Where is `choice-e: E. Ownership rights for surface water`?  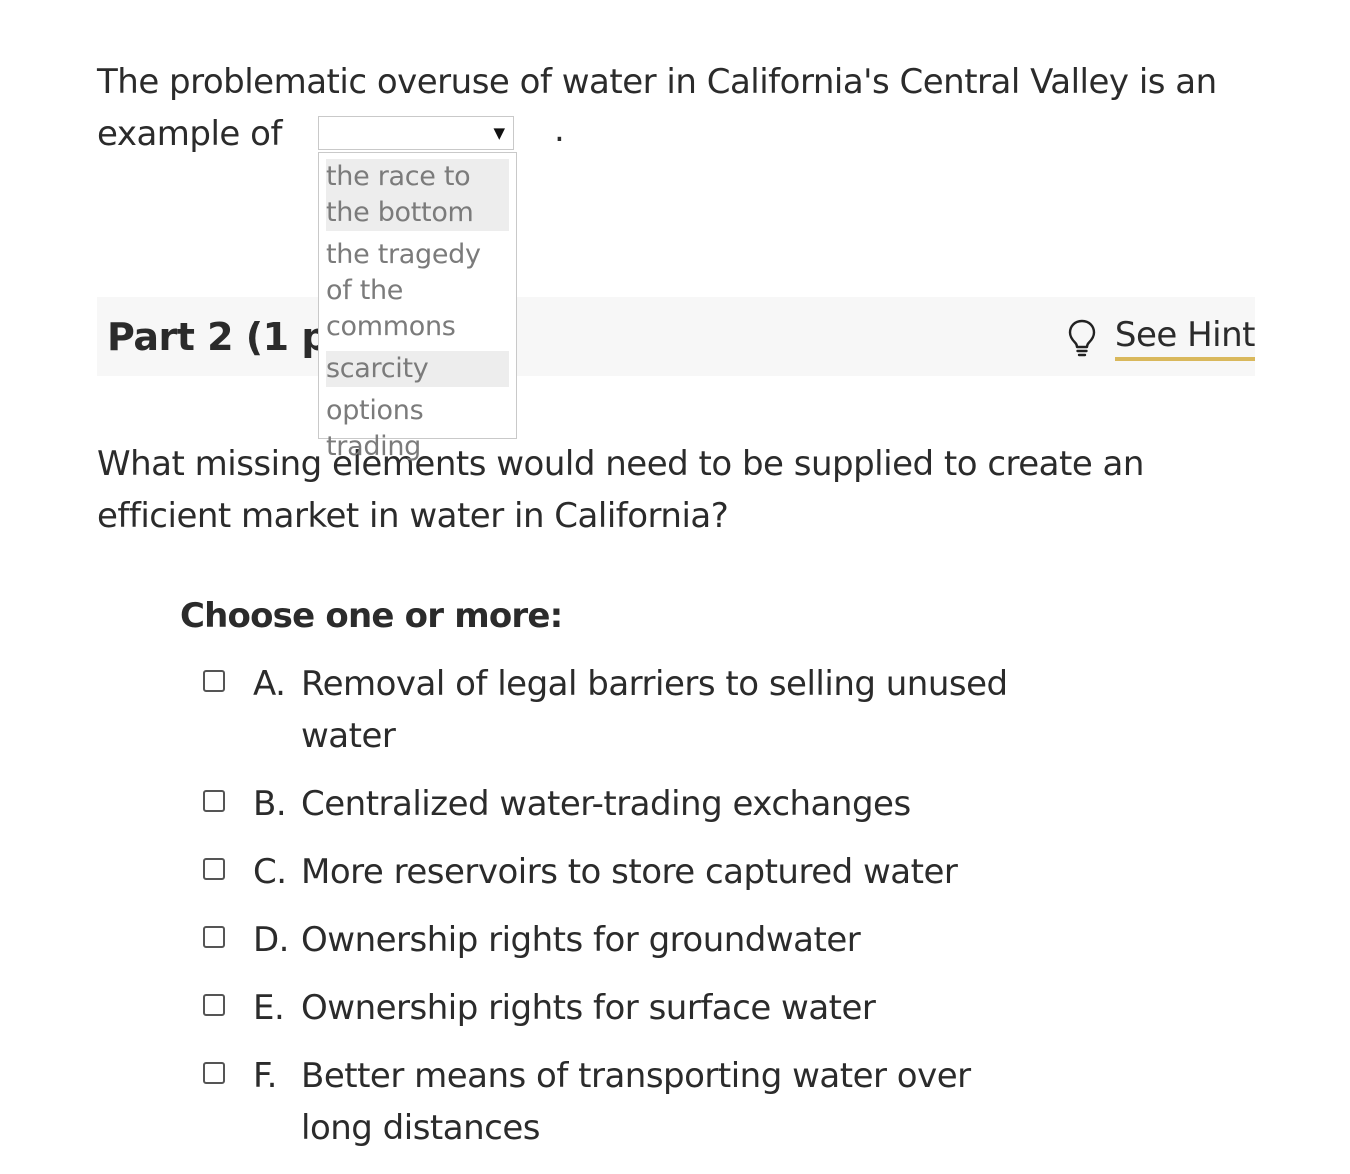
choice-e: E. Ownership rights for surface water is located at coordinates (703, 1010).